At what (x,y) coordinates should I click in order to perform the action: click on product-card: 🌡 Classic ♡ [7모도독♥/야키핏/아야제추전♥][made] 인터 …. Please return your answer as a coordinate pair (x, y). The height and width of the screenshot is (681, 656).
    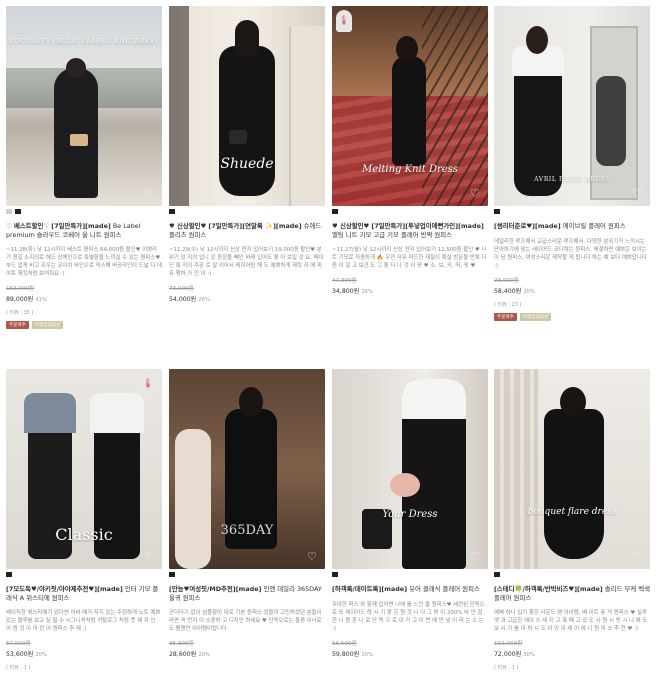
    Looking at the image, I should click on (84, 520).